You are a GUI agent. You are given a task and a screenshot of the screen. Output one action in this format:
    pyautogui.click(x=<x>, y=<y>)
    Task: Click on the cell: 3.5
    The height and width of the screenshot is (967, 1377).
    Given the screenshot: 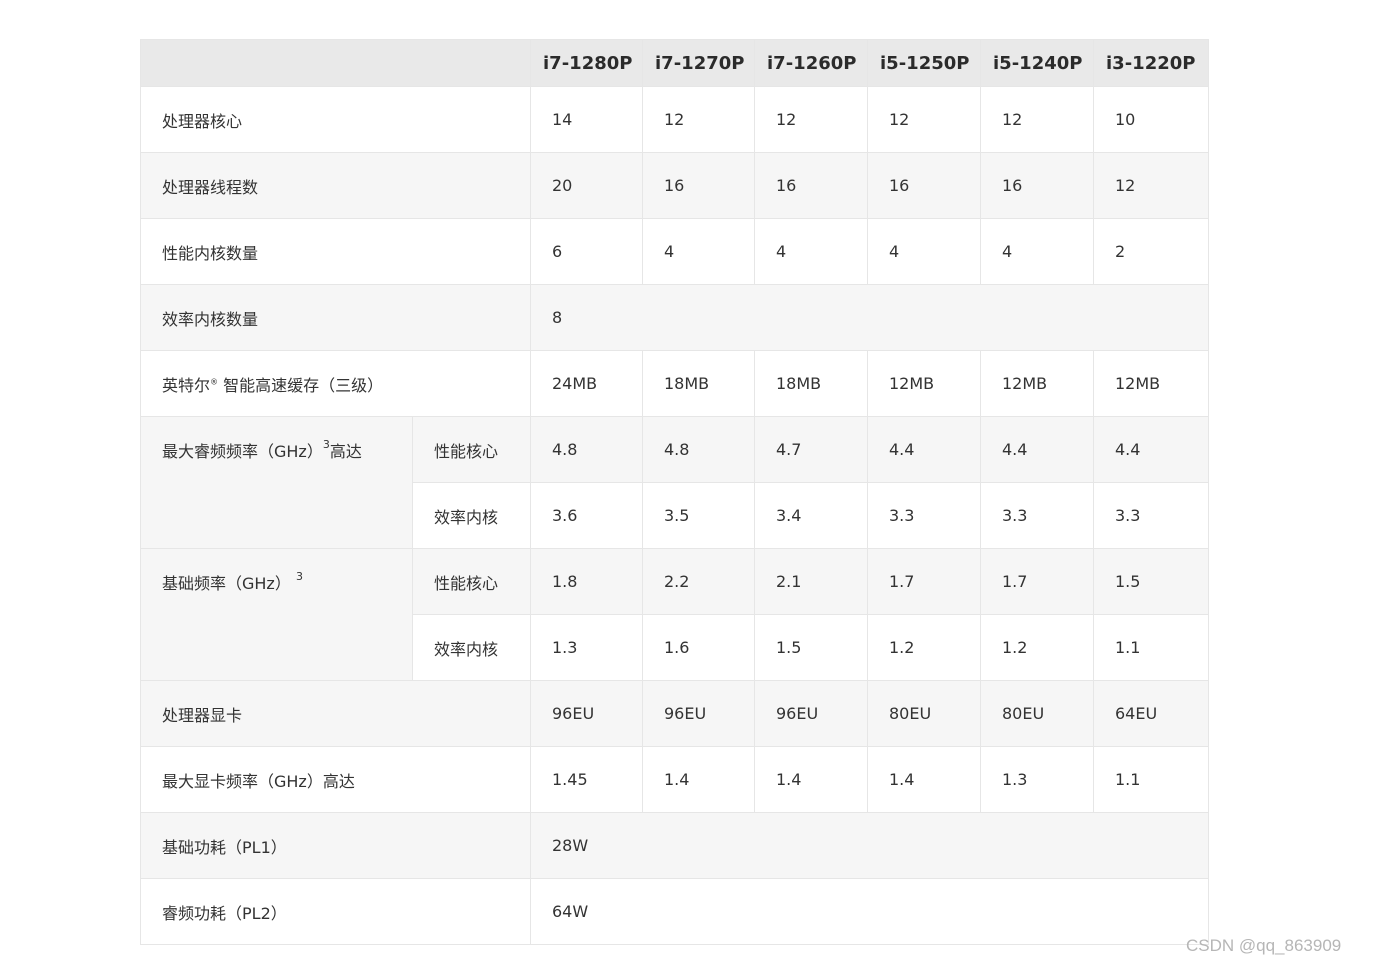 What is the action you would take?
    pyautogui.click(x=698, y=515)
    